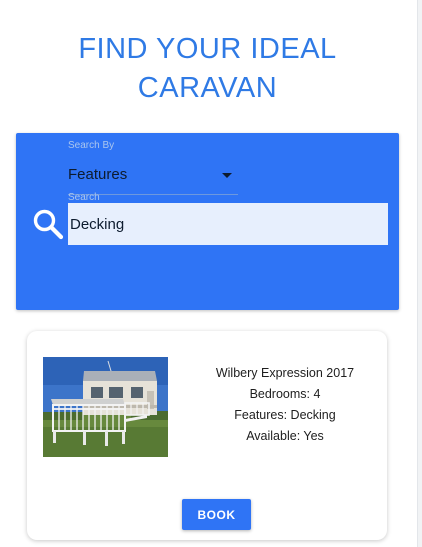 The width and height of the screenshot is (422, 547). Describe the element at coordinates (285, 436) in the screenshot. I see `caravan-availability: Available: Yes` at that location.